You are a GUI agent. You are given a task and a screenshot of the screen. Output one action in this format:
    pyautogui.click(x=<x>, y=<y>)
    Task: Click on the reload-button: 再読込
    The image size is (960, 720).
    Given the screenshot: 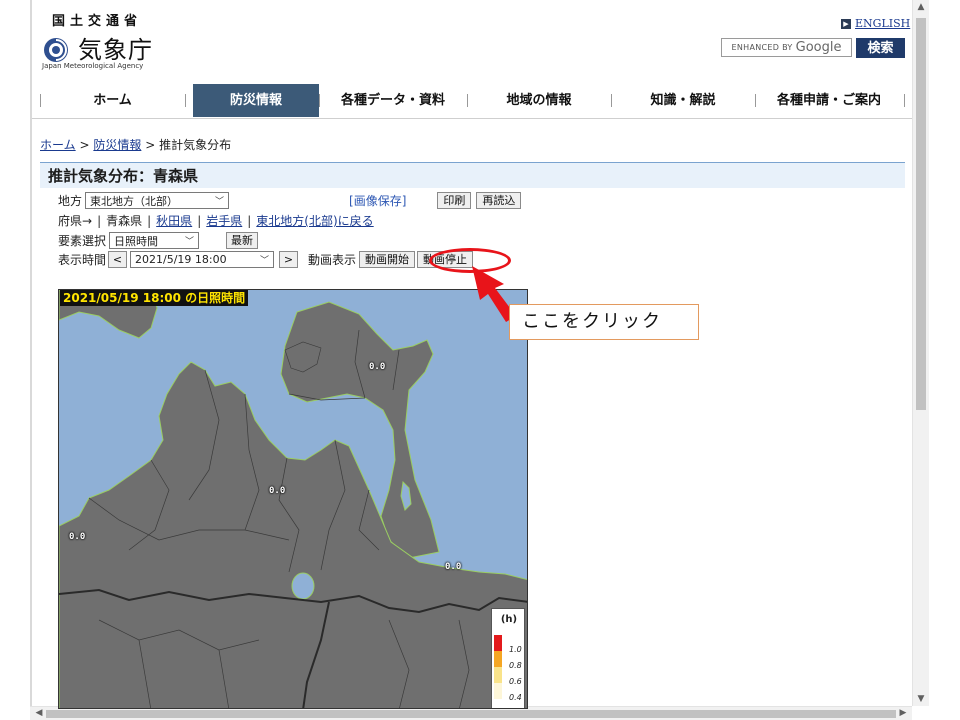 What is the action you would take?
    pyautogui.click(x=499, y=200)
    